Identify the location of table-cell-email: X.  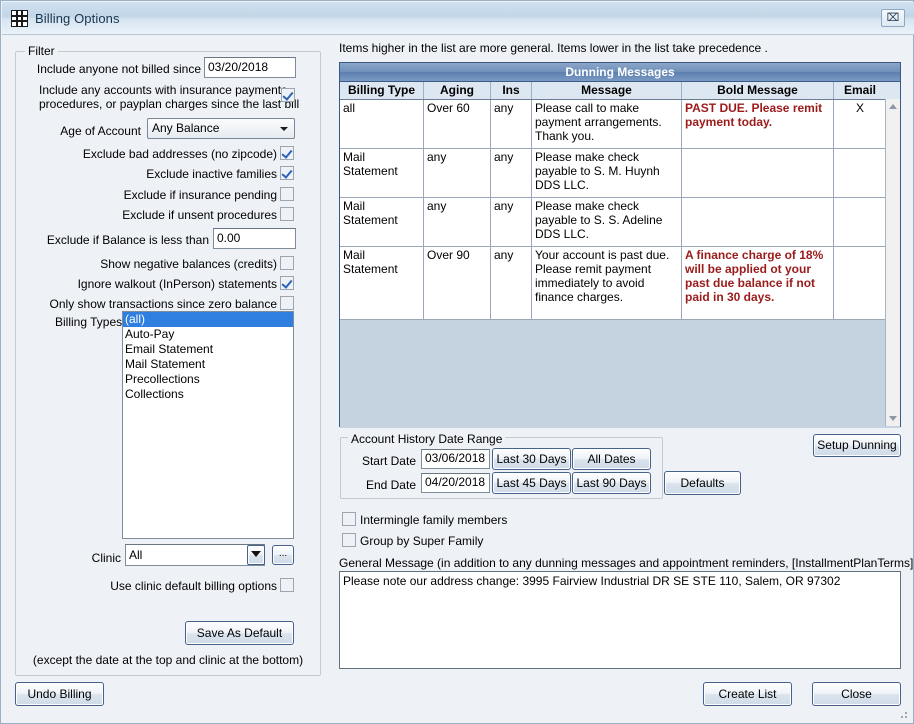
(859, 108).